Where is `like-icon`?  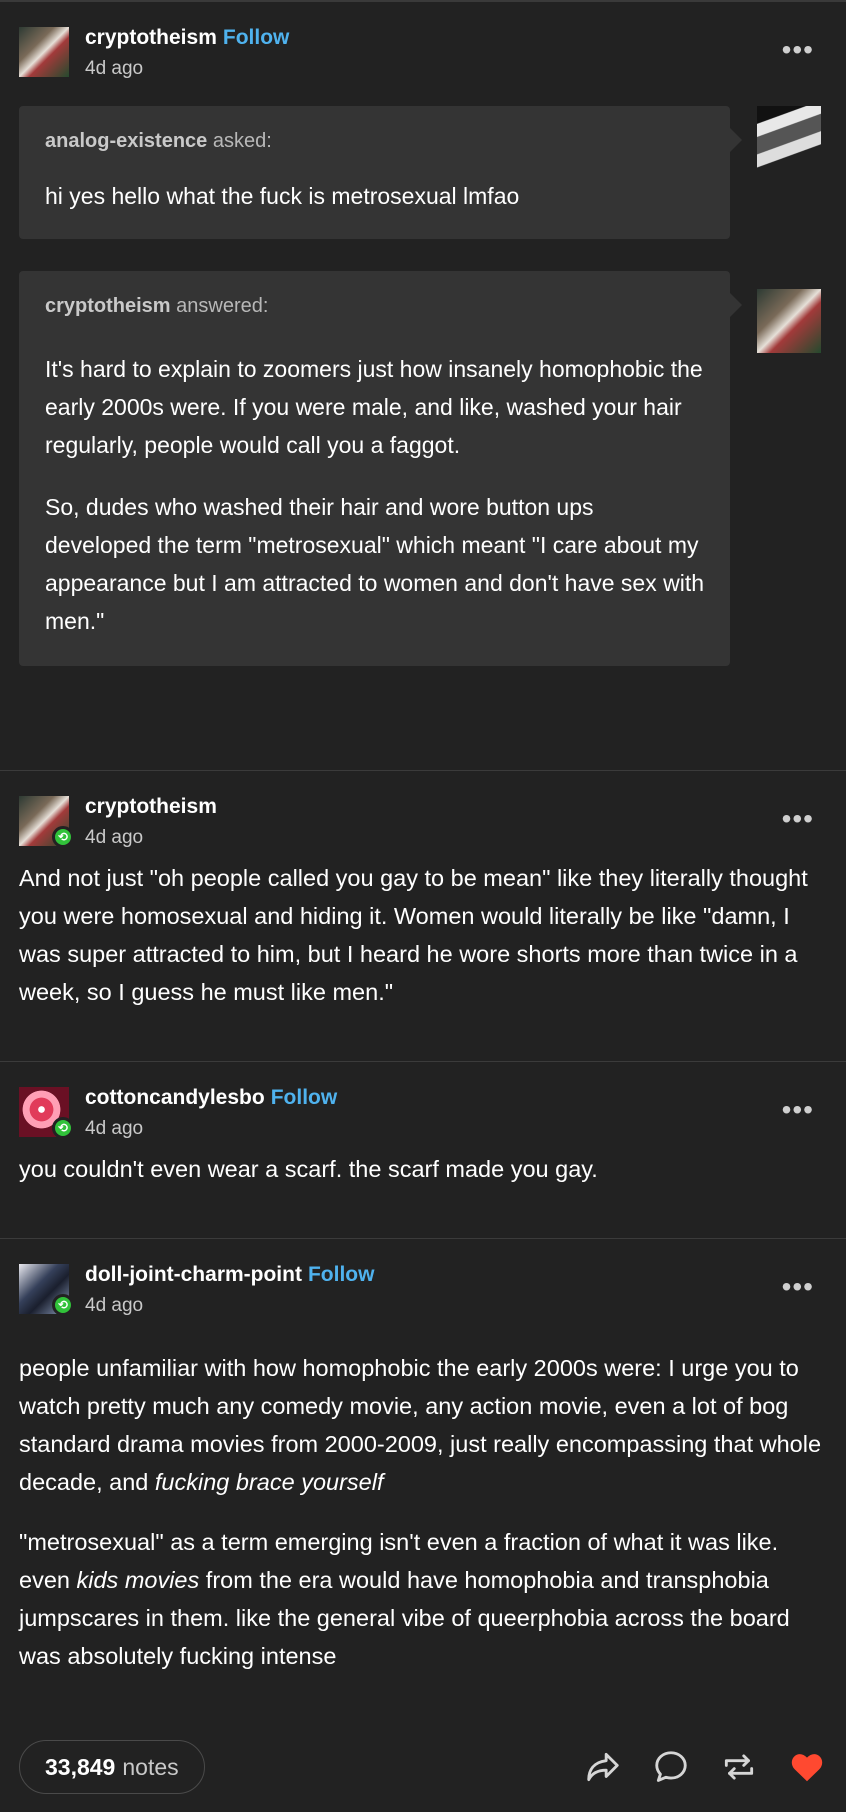
like-icon is located at coordinates (807, 1767).